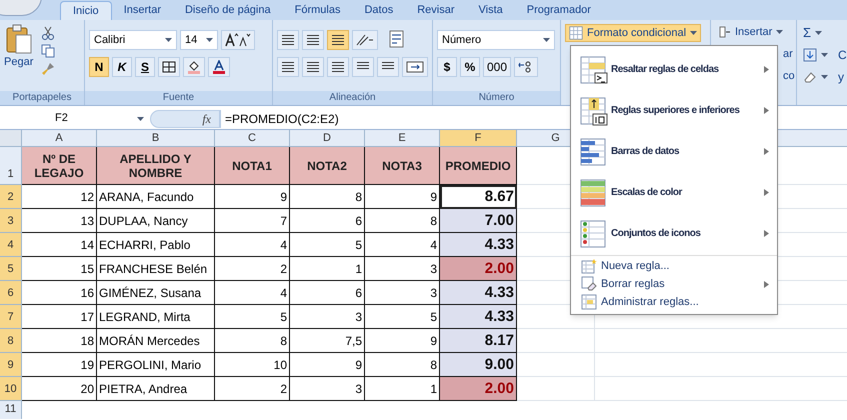 The image size is (847, 420). I want to click on name-box: F2, so click(75, 119).